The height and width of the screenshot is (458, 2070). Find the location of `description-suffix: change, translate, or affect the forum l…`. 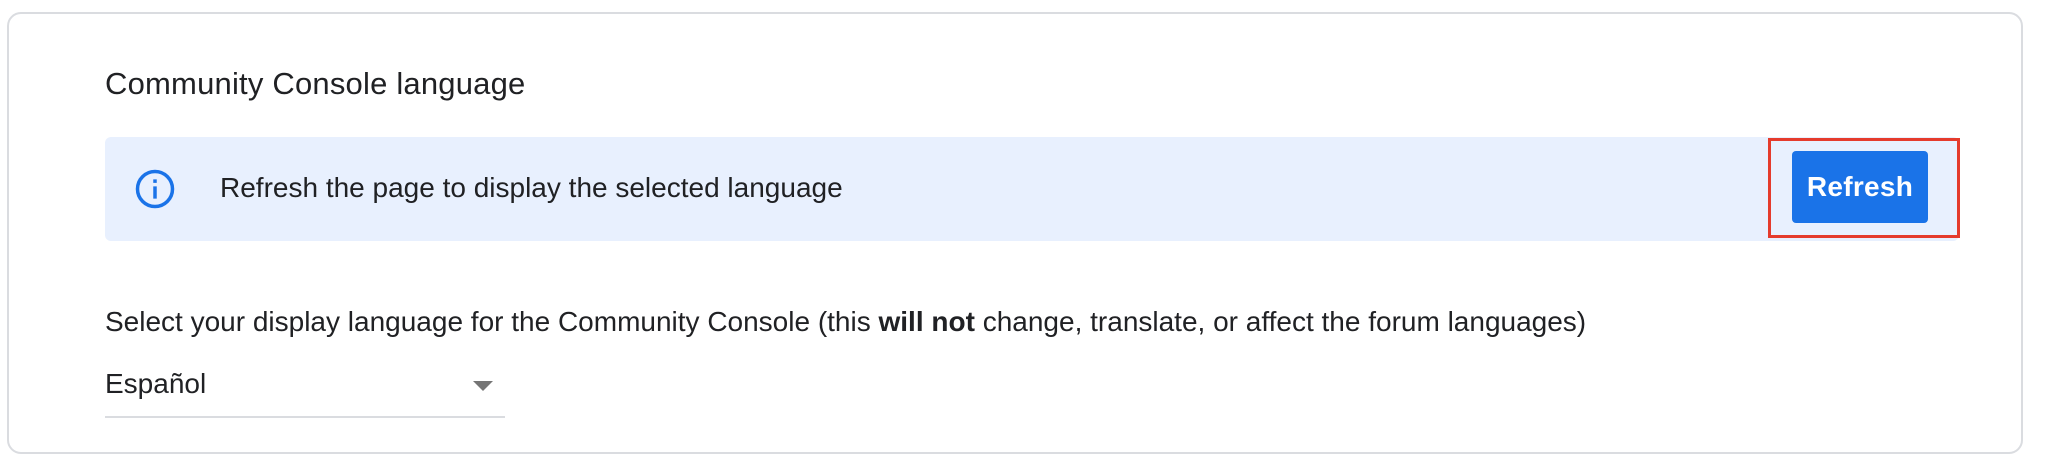

description-suffix: change, translate, or affect the forum l… is located at coordinates (1280, 321).